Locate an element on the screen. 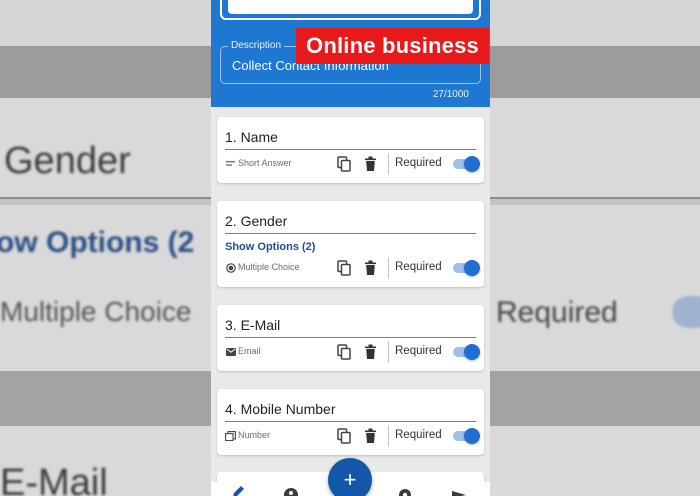  char-counter: 27/1000 is located at coordinates (450, 94).